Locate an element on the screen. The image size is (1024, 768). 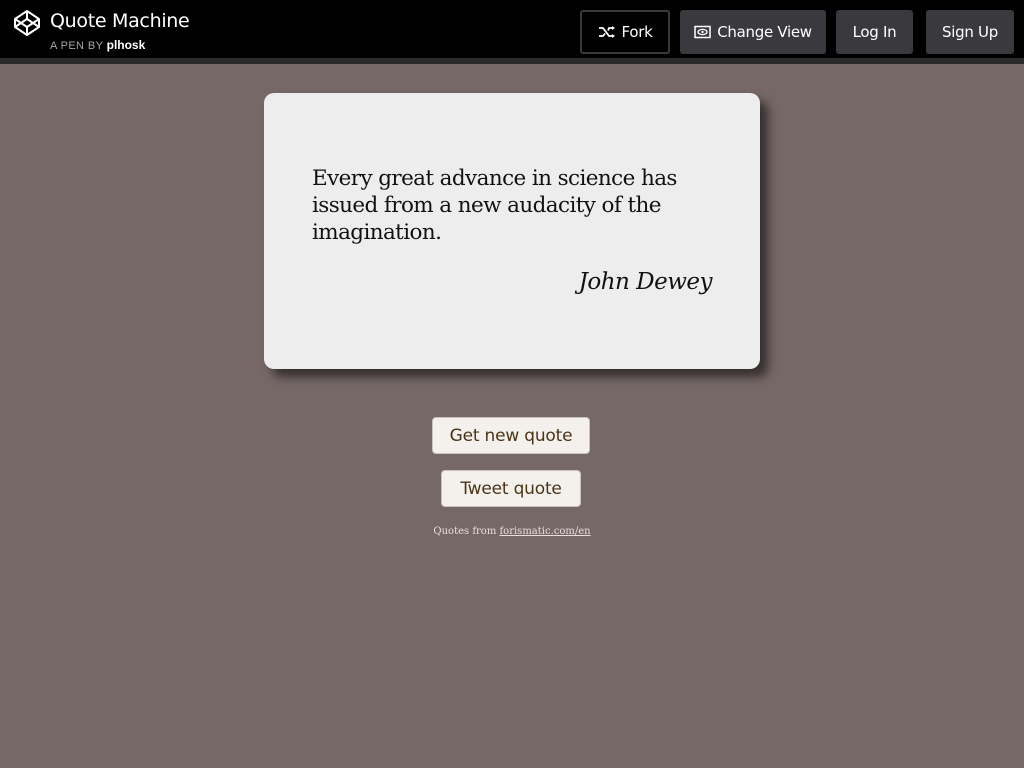
change-view-button: Change View is located at coordinates (753, 32).